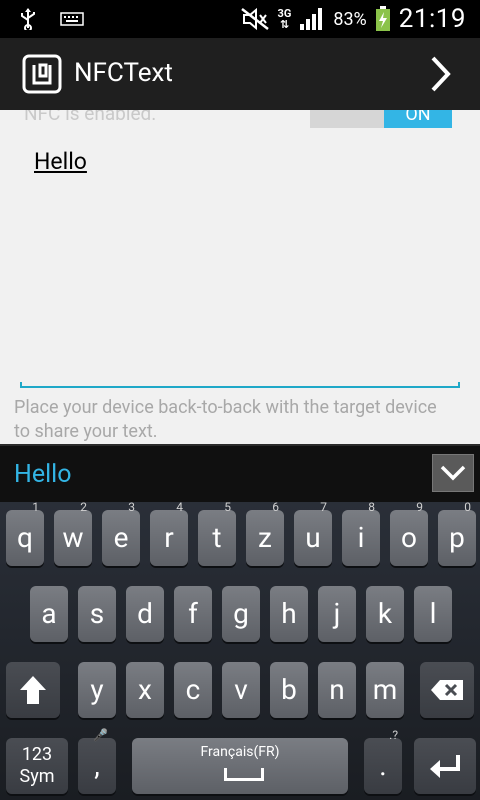 This screenshot has height=800, width=480. I want to click on chevron-right-icon, so click(441, 74).